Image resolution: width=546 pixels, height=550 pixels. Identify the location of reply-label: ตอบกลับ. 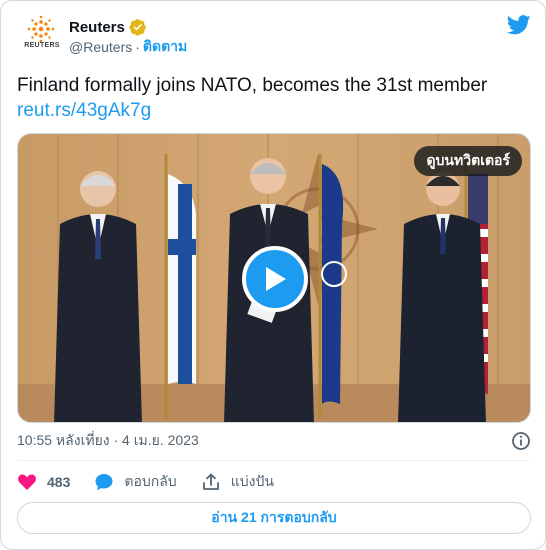
(150, 481).